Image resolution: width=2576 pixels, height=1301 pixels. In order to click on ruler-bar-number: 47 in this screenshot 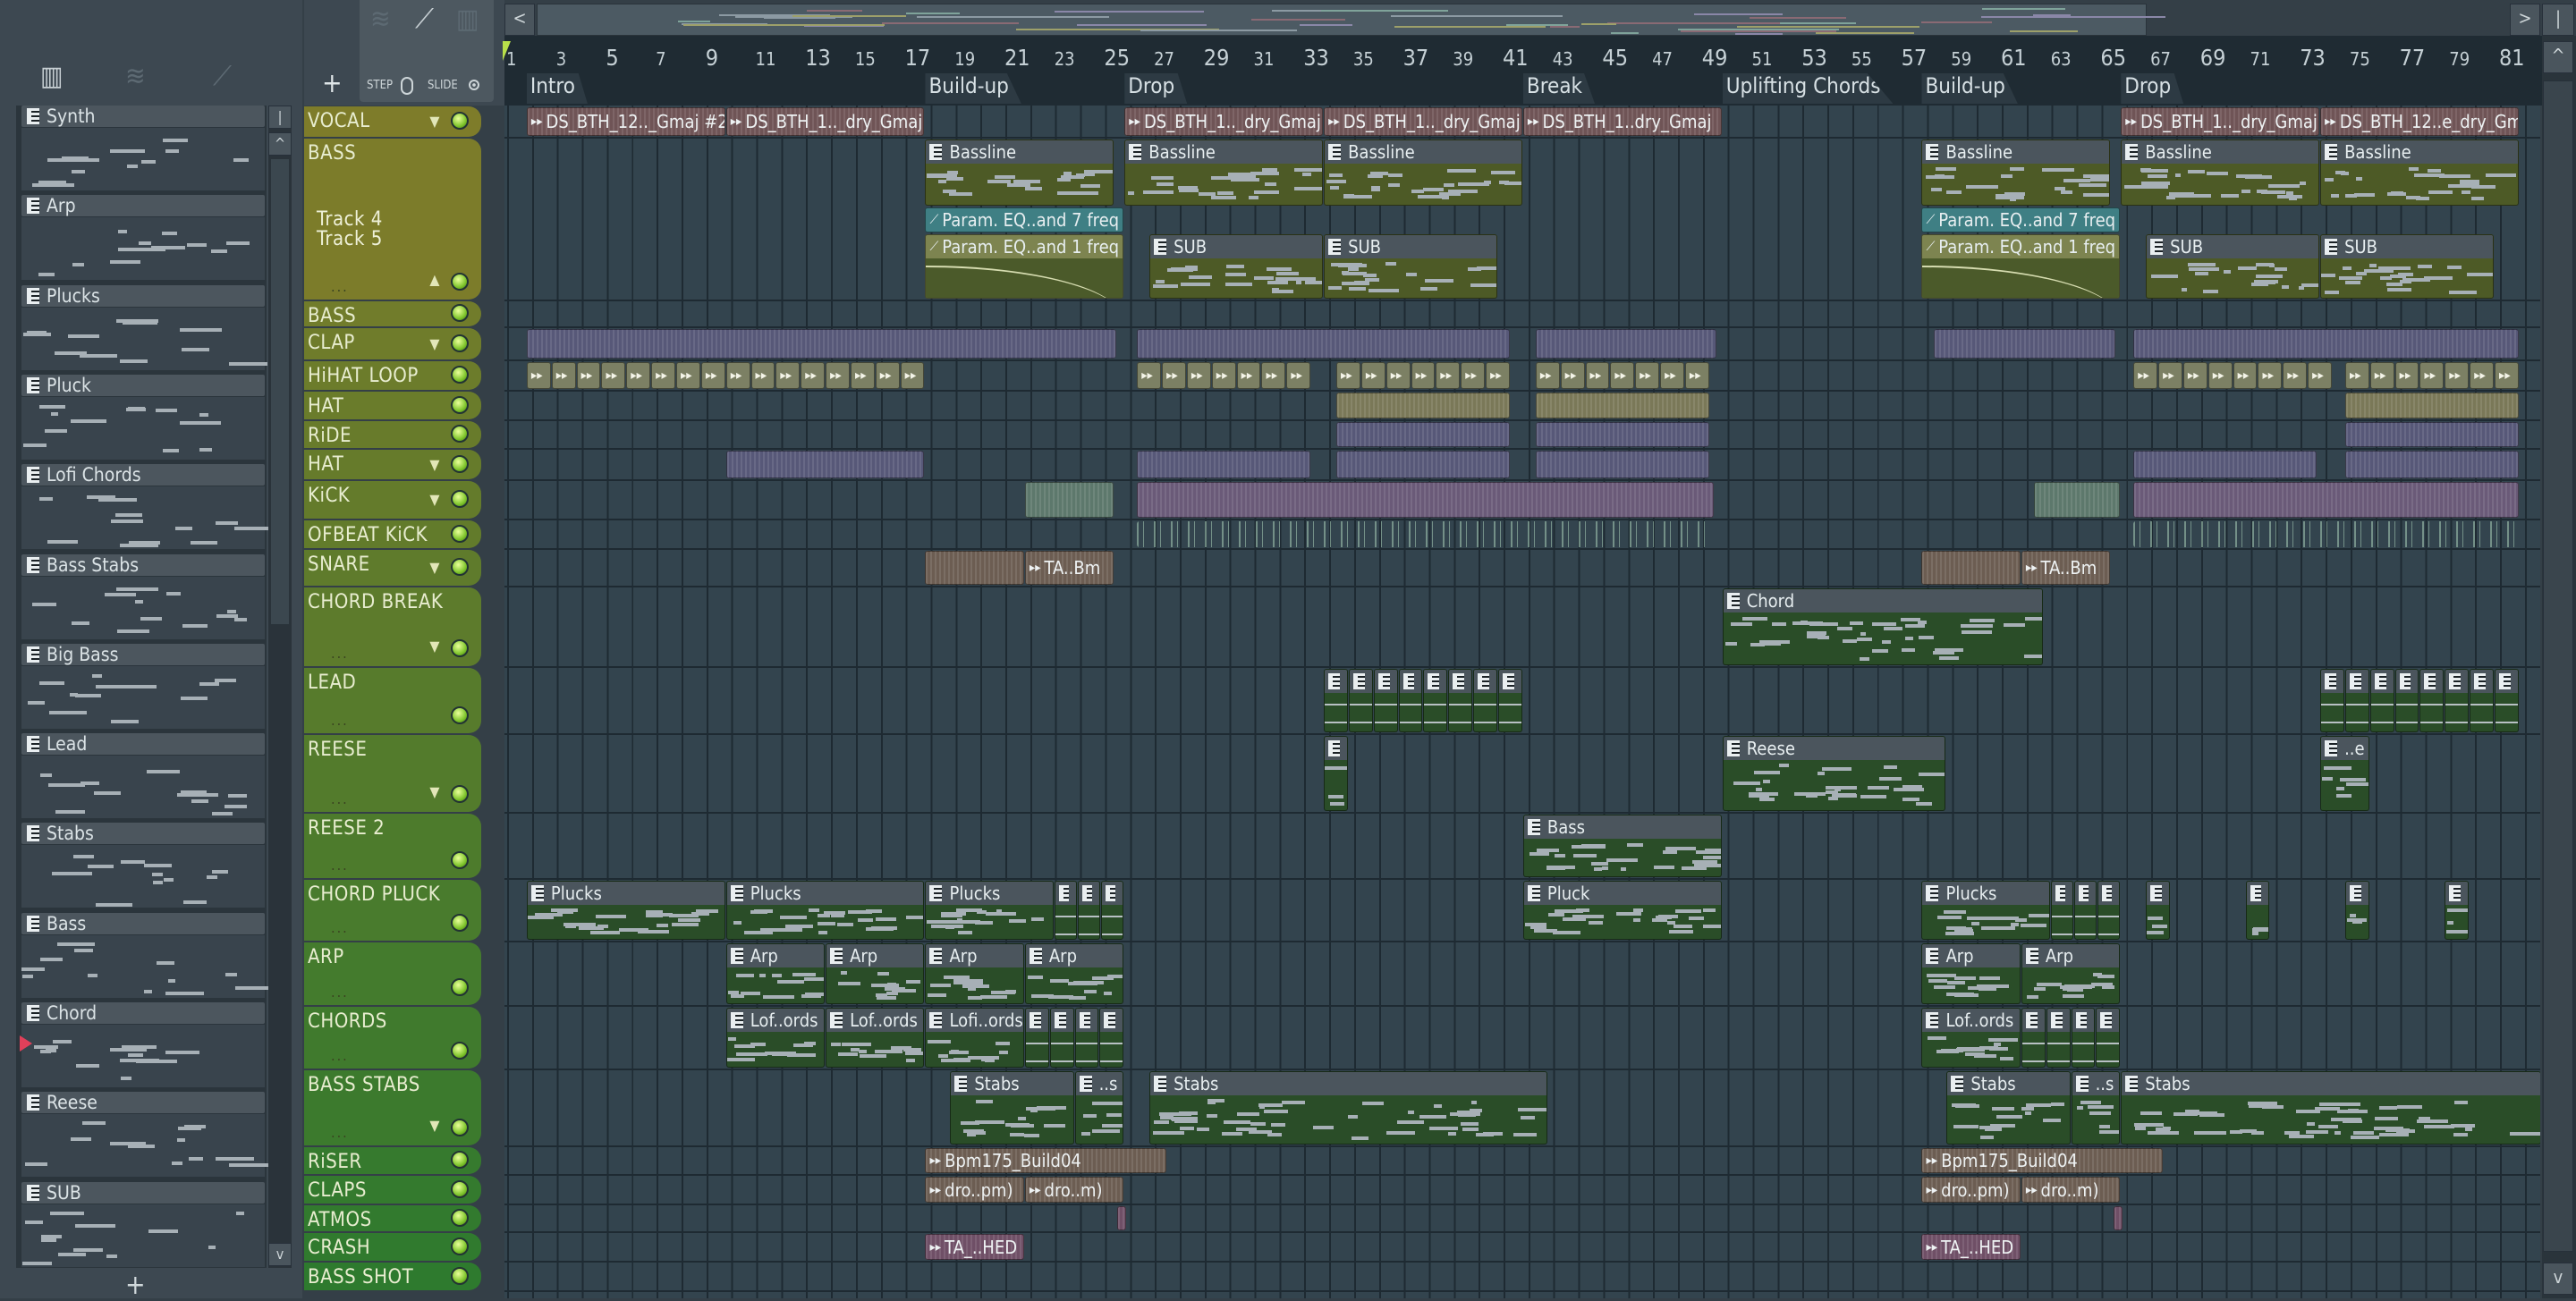, I will do `click(1662, 59)`.